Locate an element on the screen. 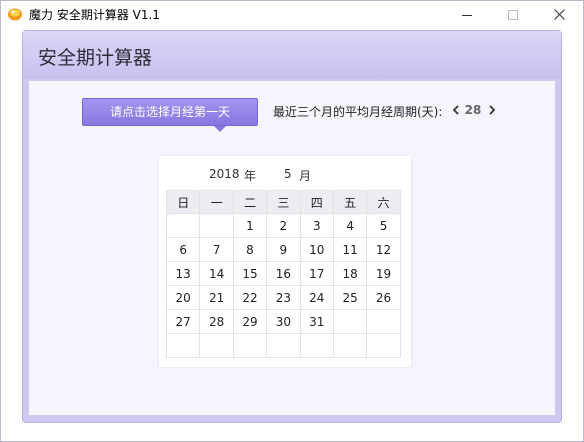 This screenshot has height=442, width=584. cycle-length-value: 28 is located at coordinates (473, 110).